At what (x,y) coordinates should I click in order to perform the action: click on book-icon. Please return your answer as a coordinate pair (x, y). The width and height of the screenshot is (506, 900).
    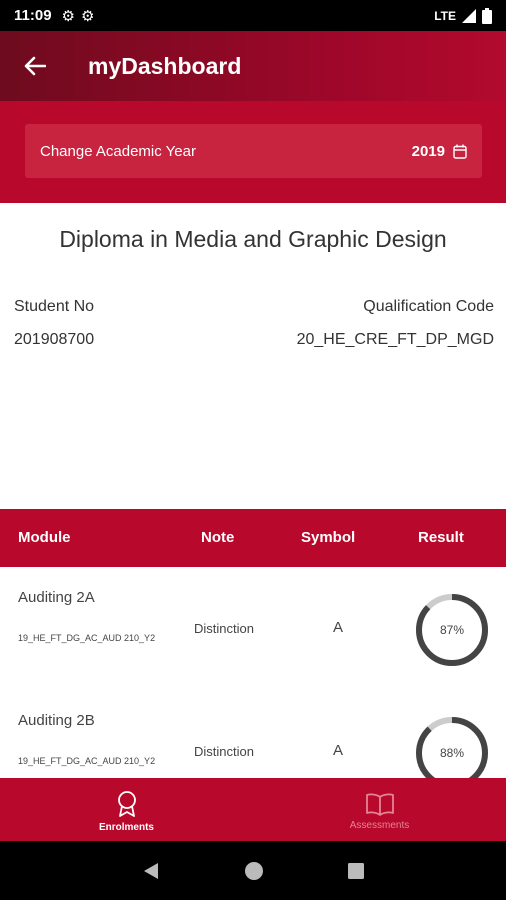
    Looking at the image, I should click on (379, 804).